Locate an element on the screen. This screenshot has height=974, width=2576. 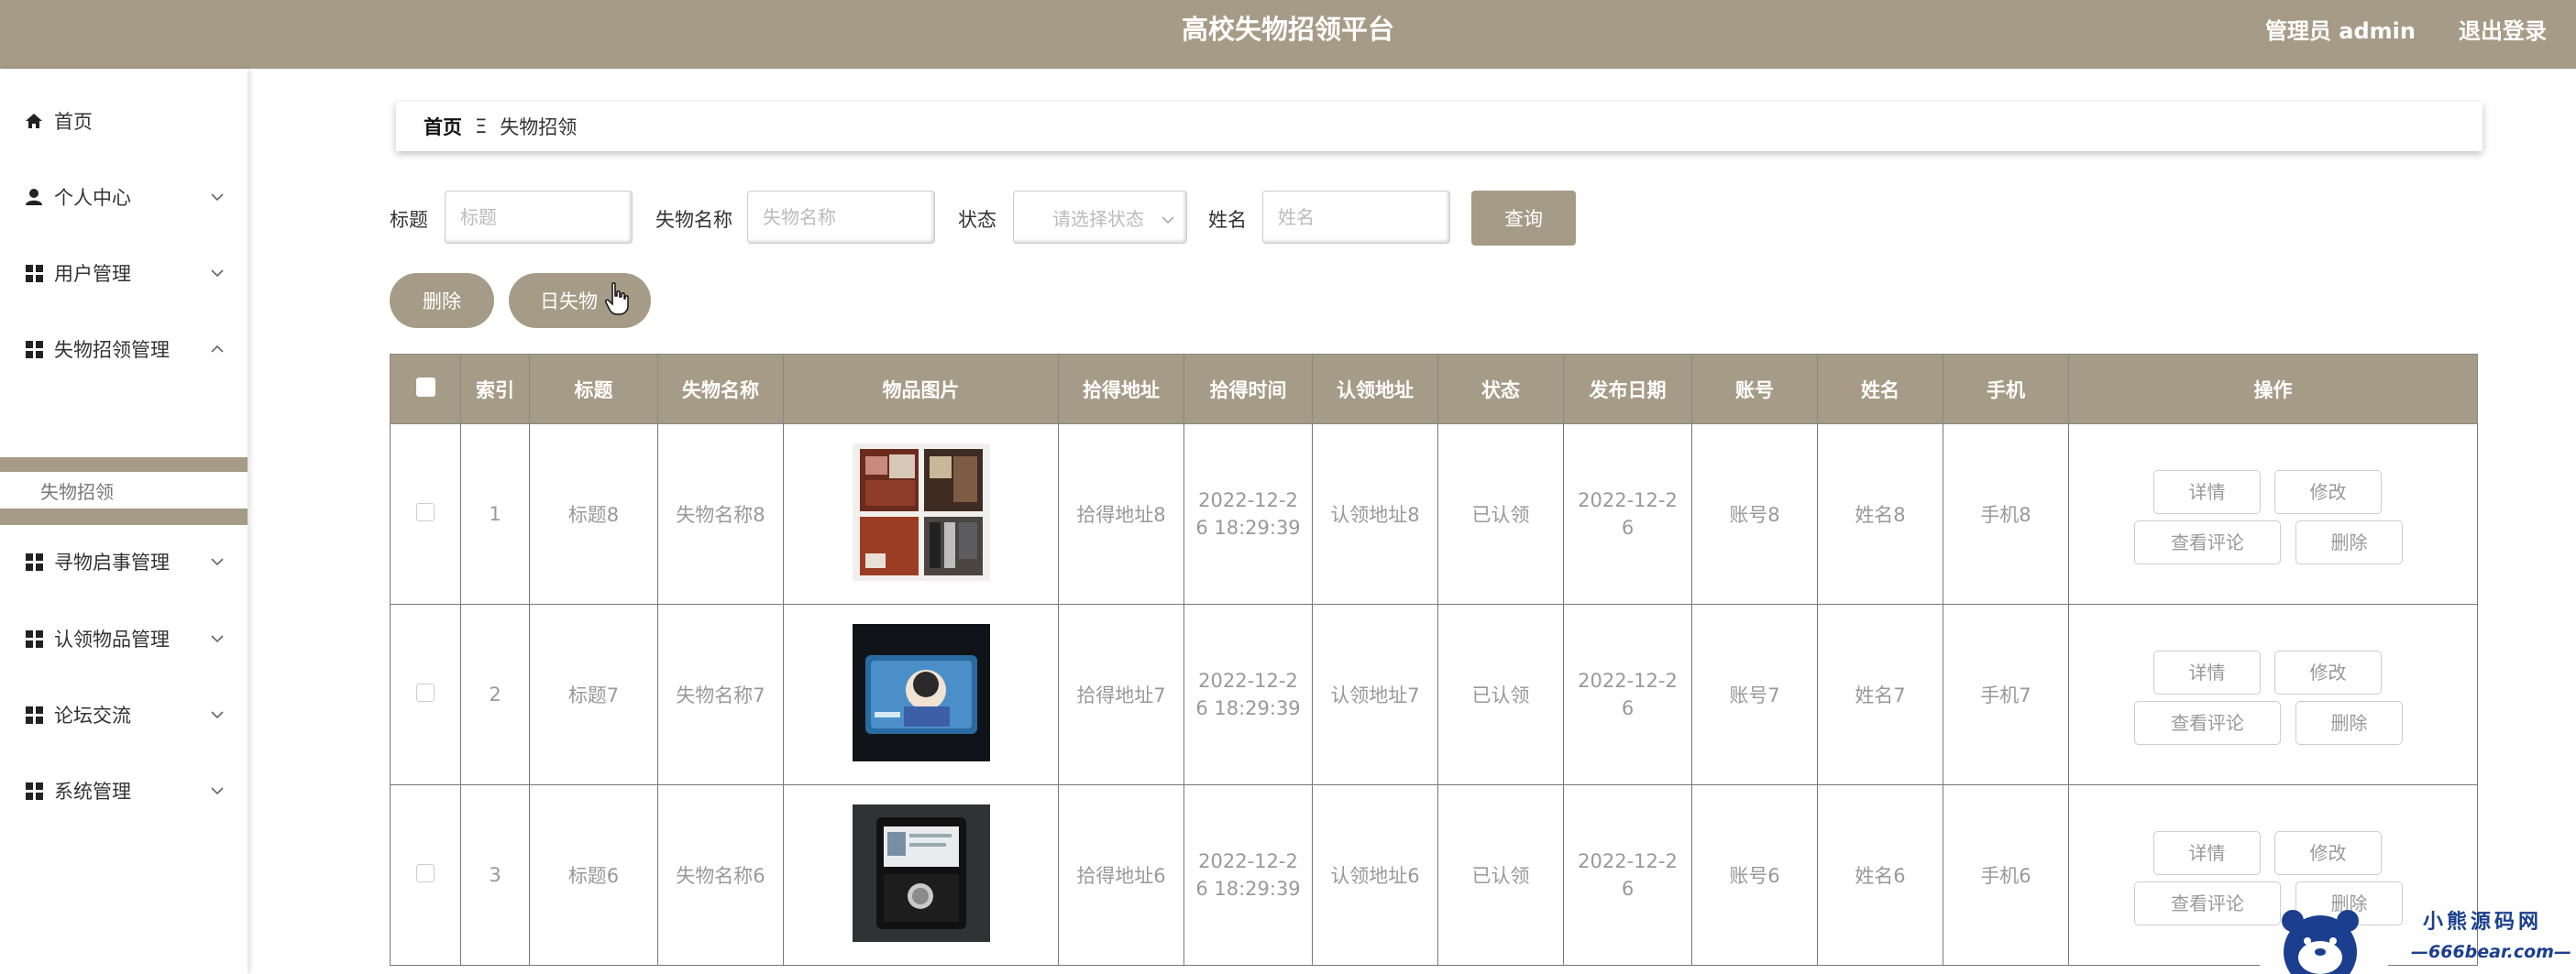
sidebar-item-profile: 个人中心 is located at coordinates (124, 197).